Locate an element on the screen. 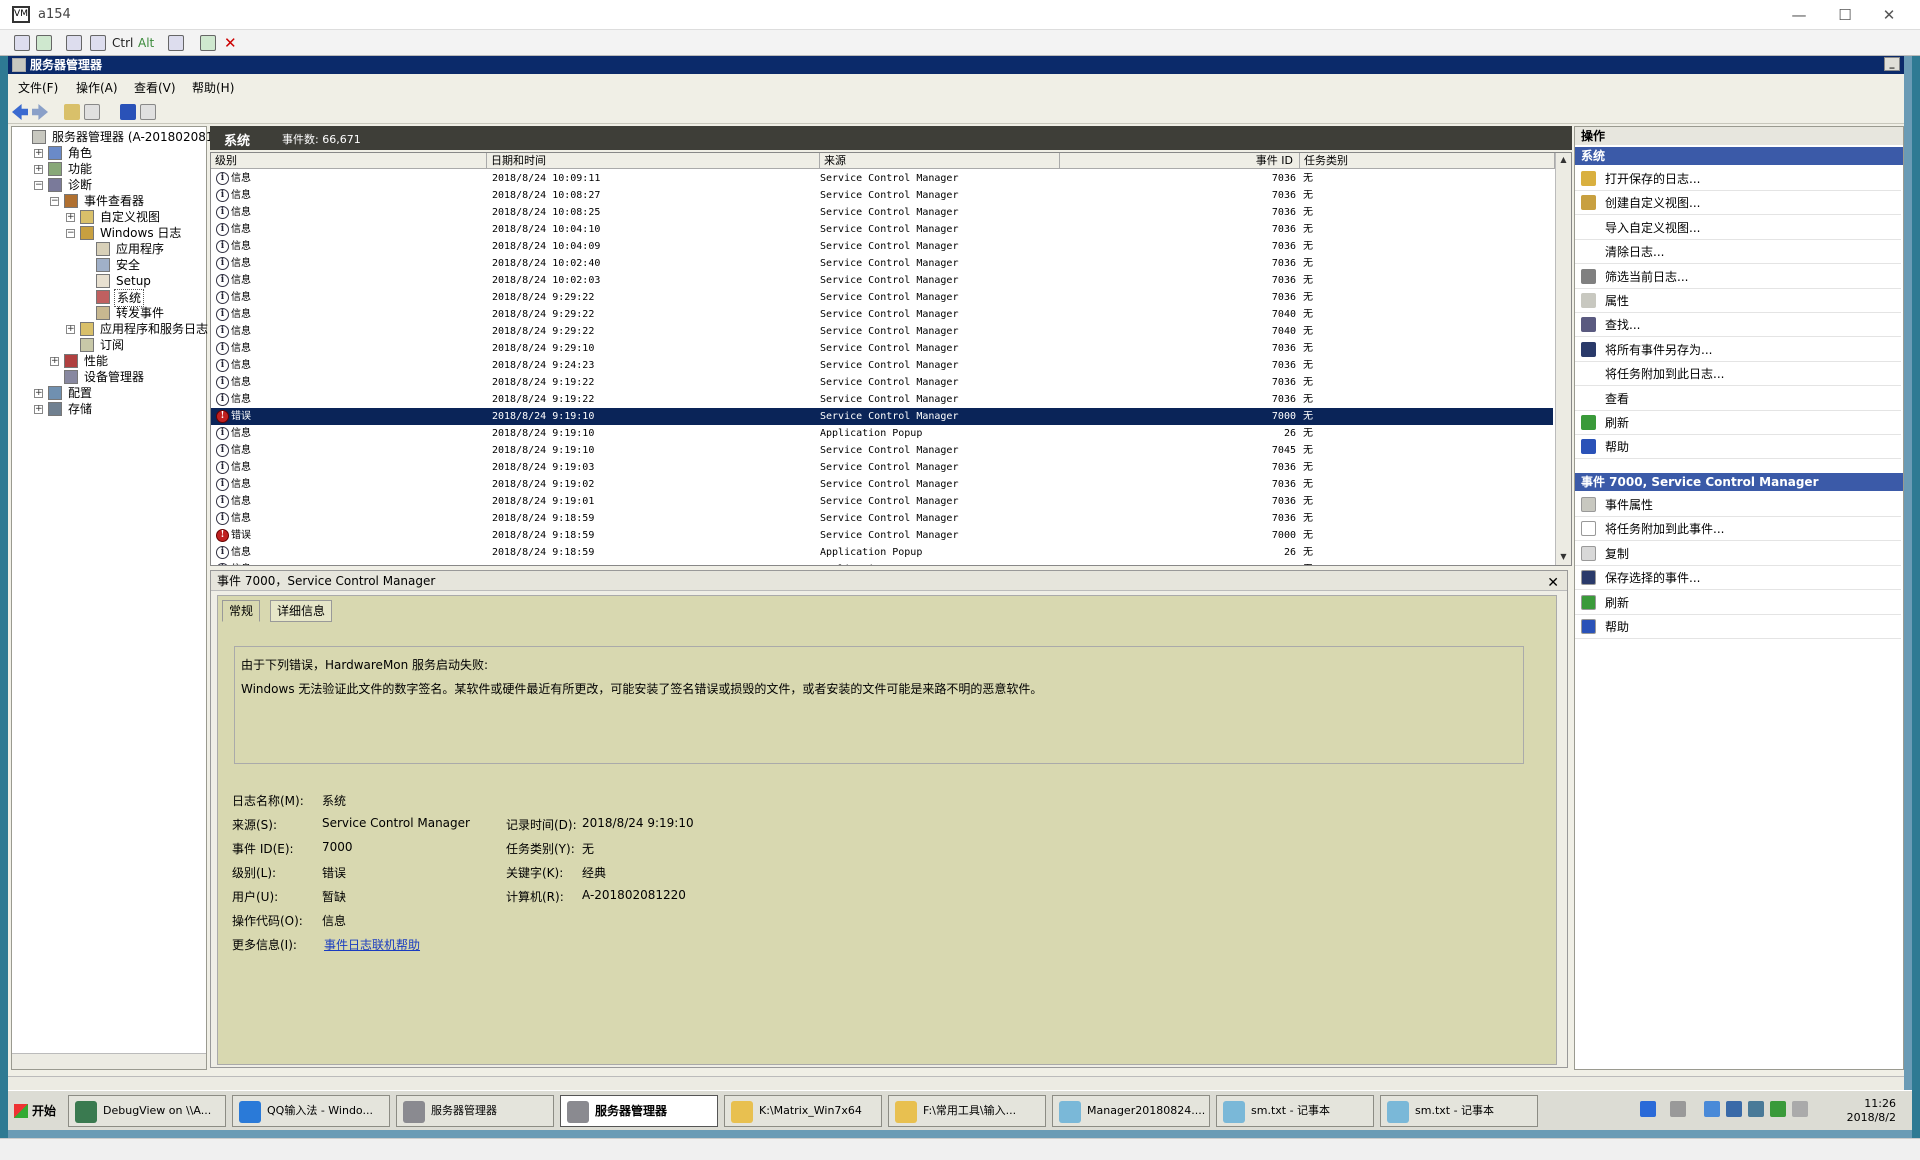 The height and width of the screenshot is (1160, 1920). copy-icon is located at coordinates (176, 43).